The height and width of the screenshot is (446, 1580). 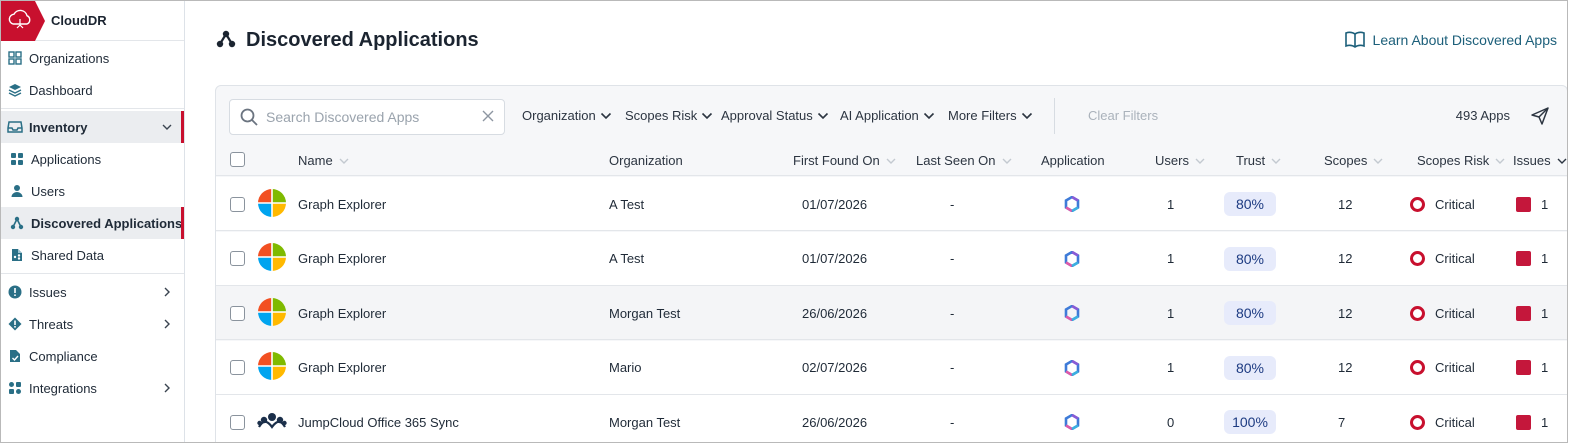 I want to click on learn-about-link: Learn About Discovered Apps, so click(x=1450, y=40).